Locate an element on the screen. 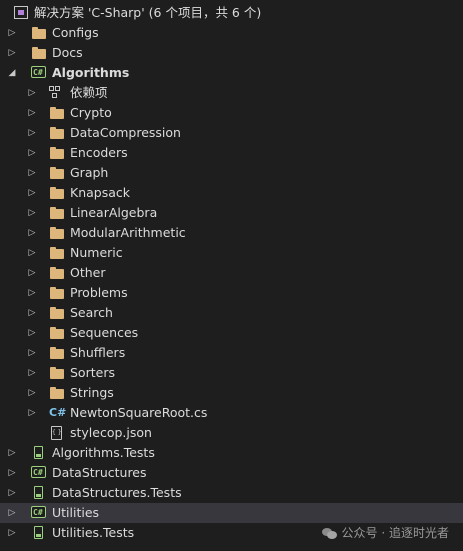 The height and width of the screenshot is (551, 463). tree-item-label: Search is located at coordinates (91, 312).